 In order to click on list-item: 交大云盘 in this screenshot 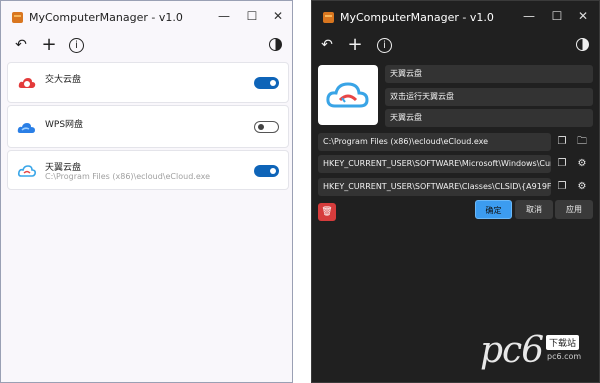, I will do `click(148, 82)`.